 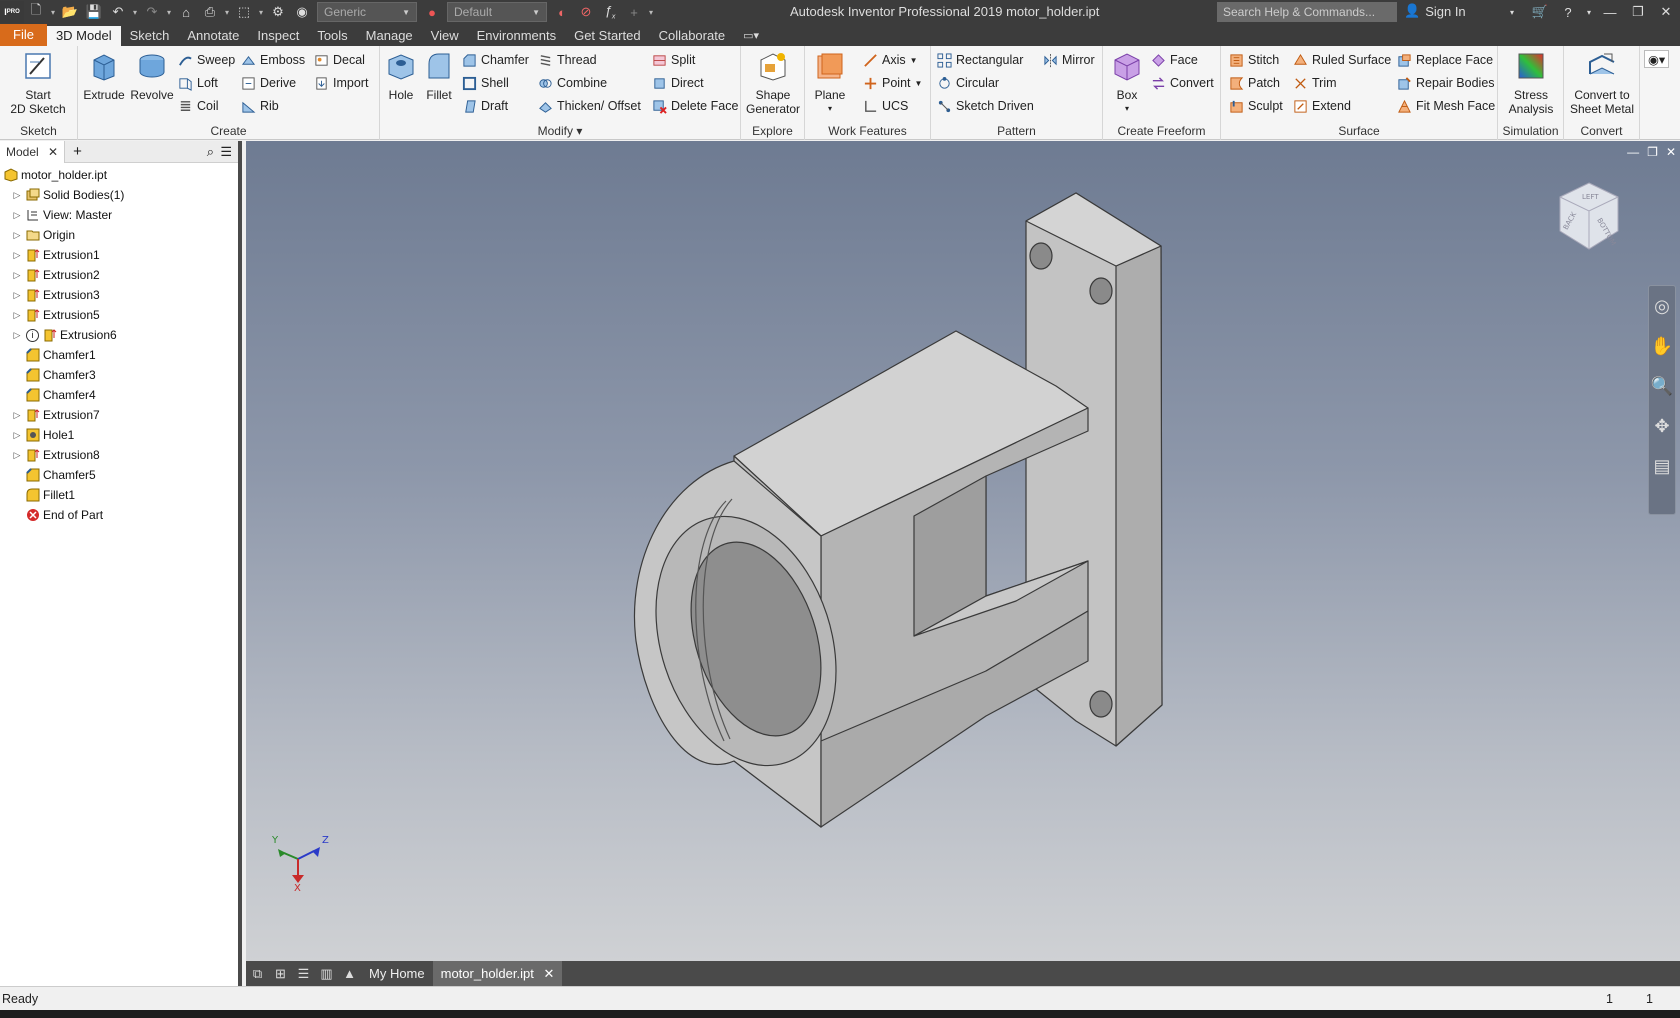 What do you see at coordinates (280, 973) in the screenshot?
I see `tile-windows-icon: ⊞` at bounding box center [280, 973].